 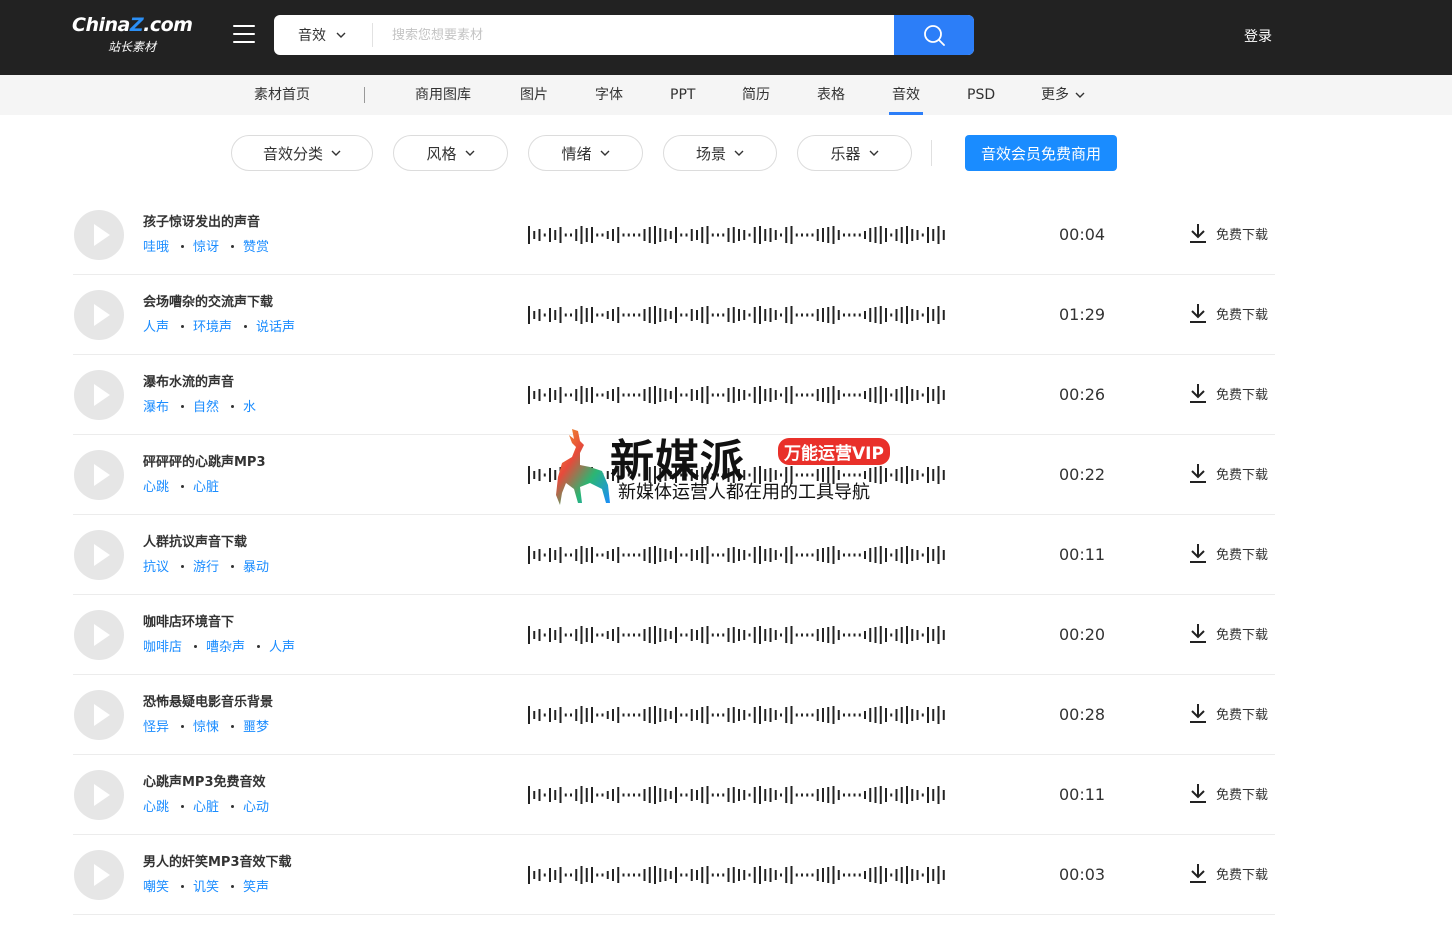 What do you see at coordinates (1258, 36) in the screenshot?
I see `login-link: 登录` at bounding box center [1258, 36].